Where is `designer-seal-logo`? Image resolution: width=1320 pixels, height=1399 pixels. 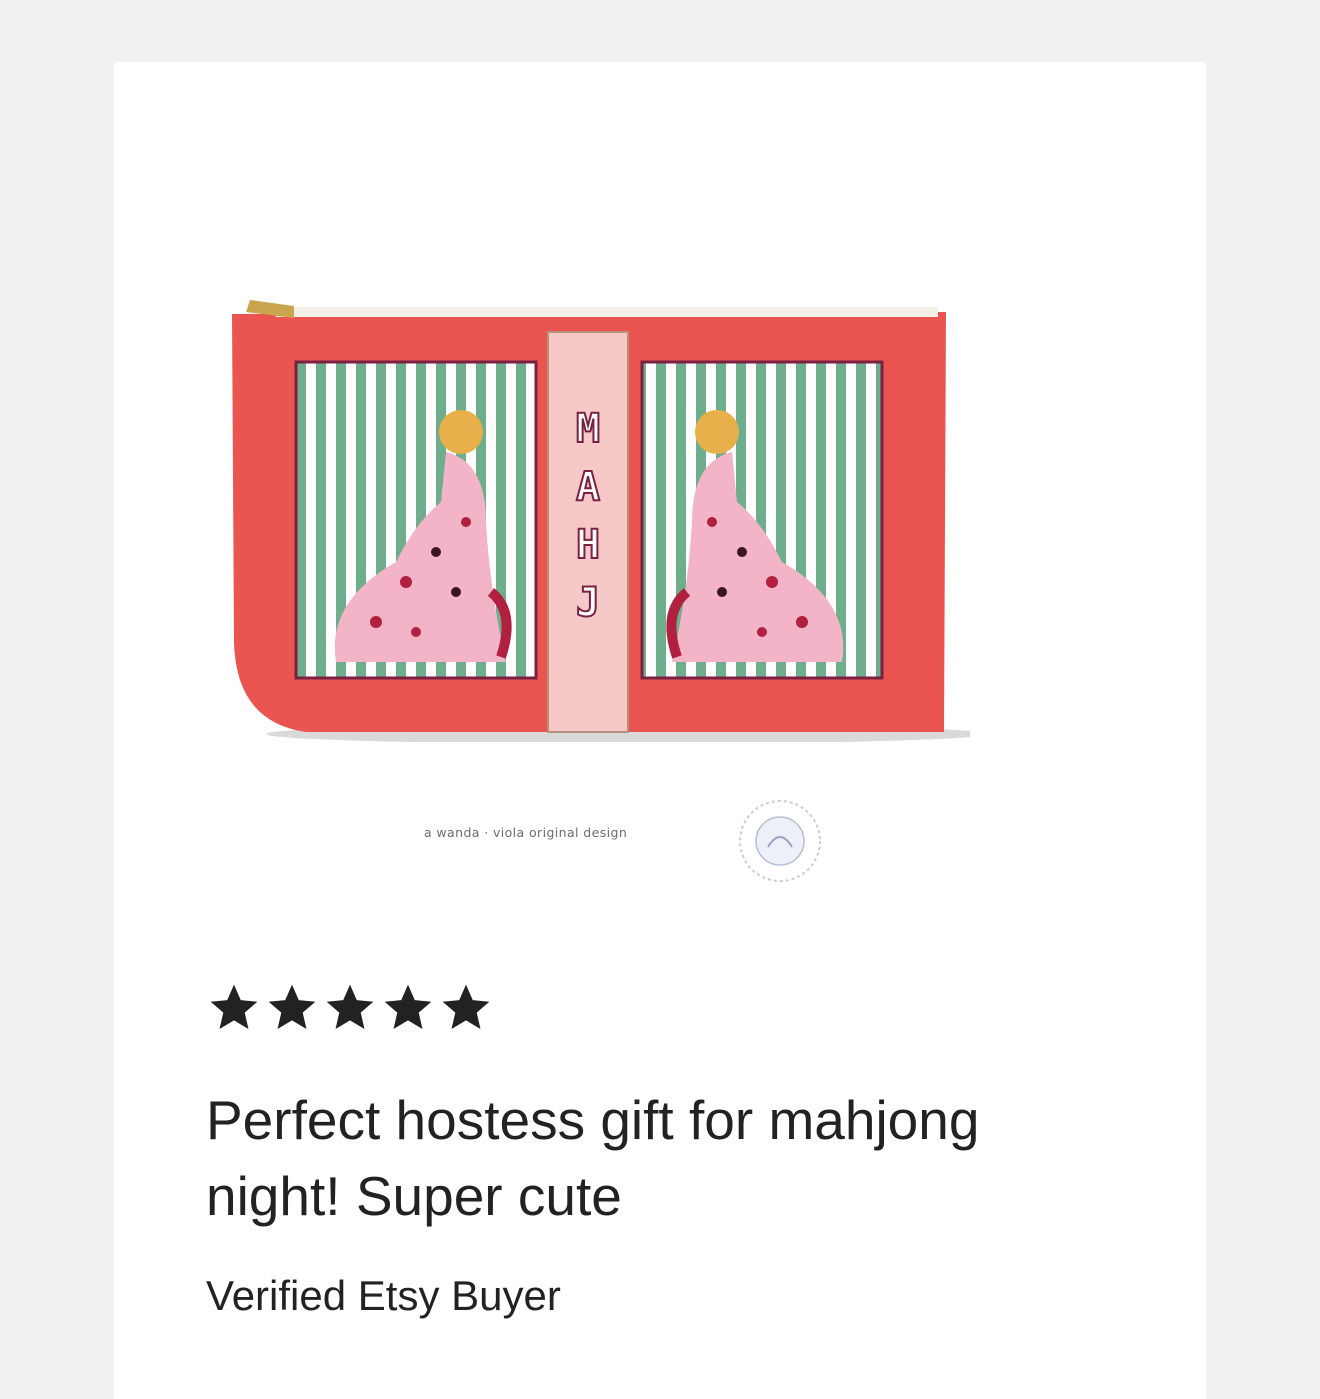
designer-seal-logo is located at coordinates (780, 841).